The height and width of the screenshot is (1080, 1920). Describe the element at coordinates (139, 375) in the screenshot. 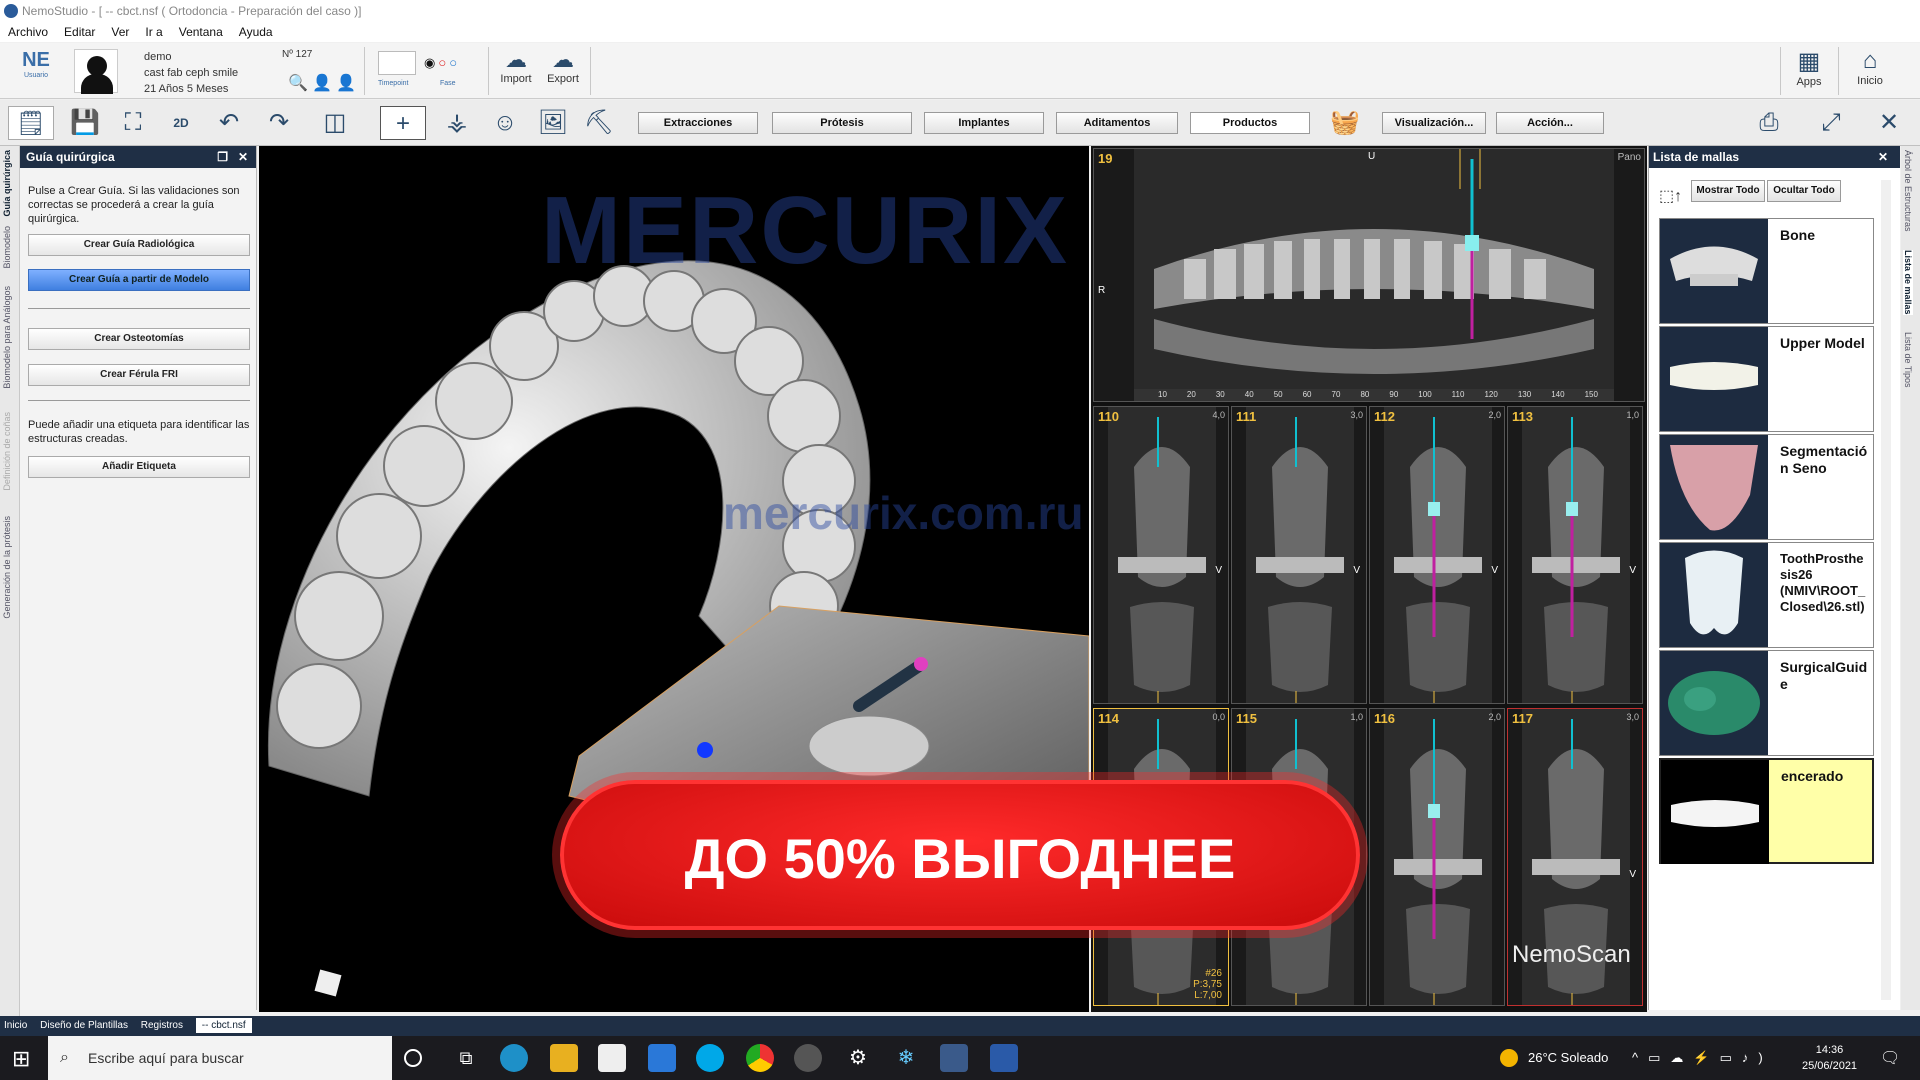

I see `crear-ferula-button: Crear Férula FRI` at that location.